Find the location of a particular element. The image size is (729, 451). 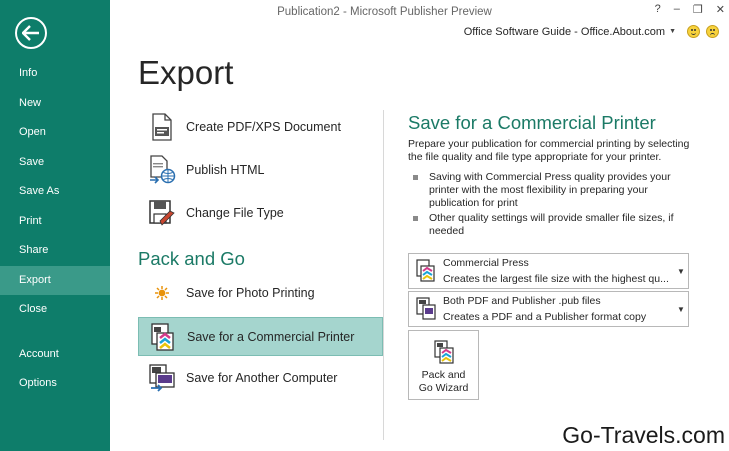

publish-html-icon is located at coordinates (162, 170).